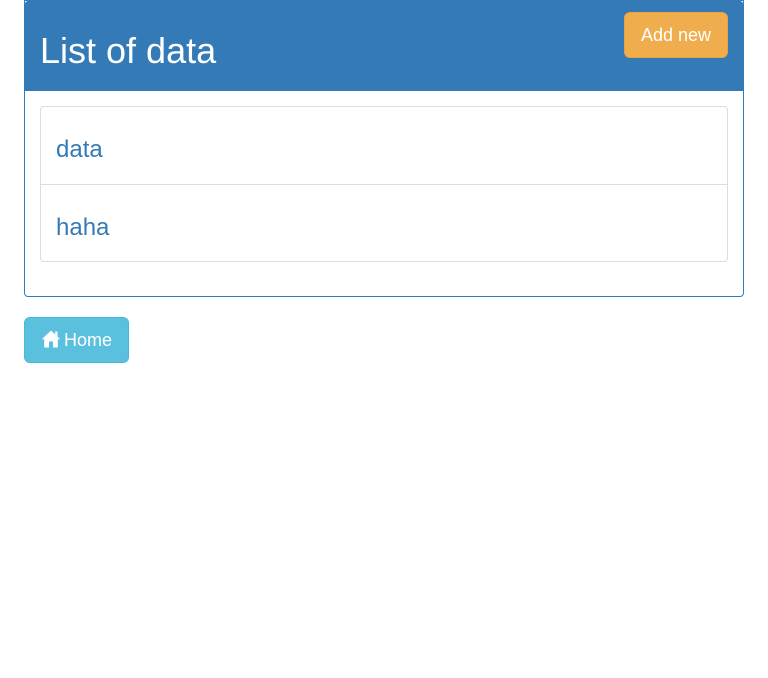 The image size is (768, 678). Describe the element at coordinates (676, 35) in the screenshot. I see `add-new-button: Add new` at that location.